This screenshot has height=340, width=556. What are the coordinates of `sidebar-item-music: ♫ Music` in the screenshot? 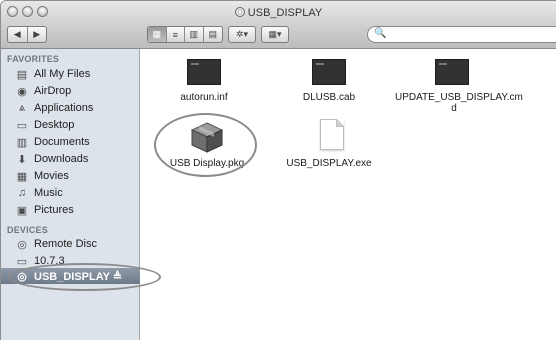 It's located at (39, 193).